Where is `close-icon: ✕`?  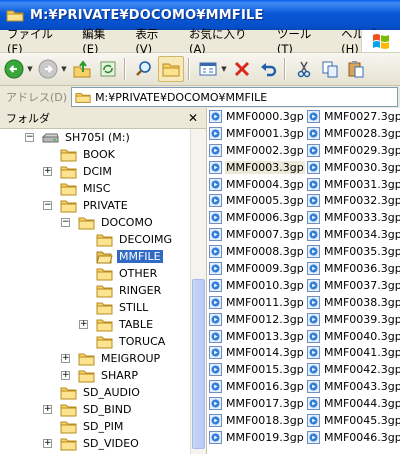 close-icon: ✕ is located at coordinates (193, 118).